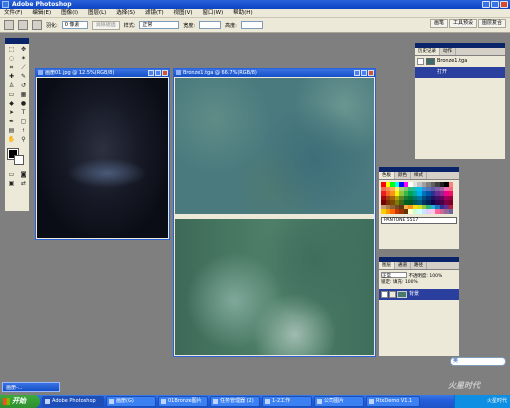 This screenshot has height=408, width=510. Describe the element at coordinates (9, 25) in the screenshot. I see `marquee-tool-icon` at that location.